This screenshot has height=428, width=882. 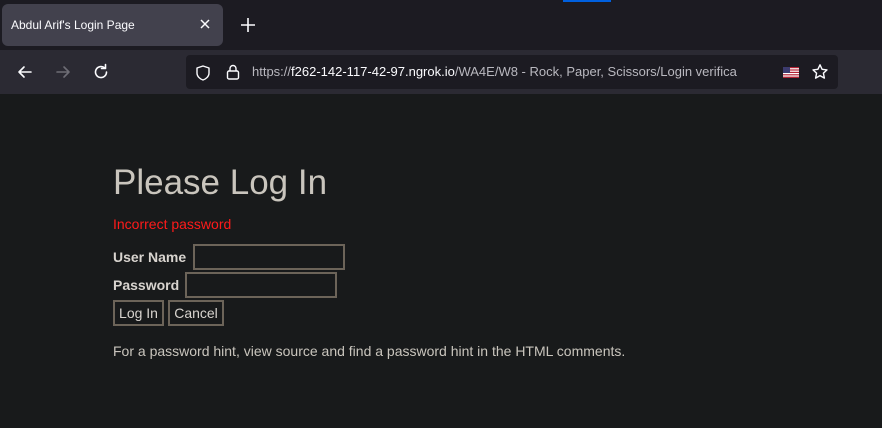 I want to click on tab-strip: Abdul Arif's Login Page, so click(x=441, y=25).